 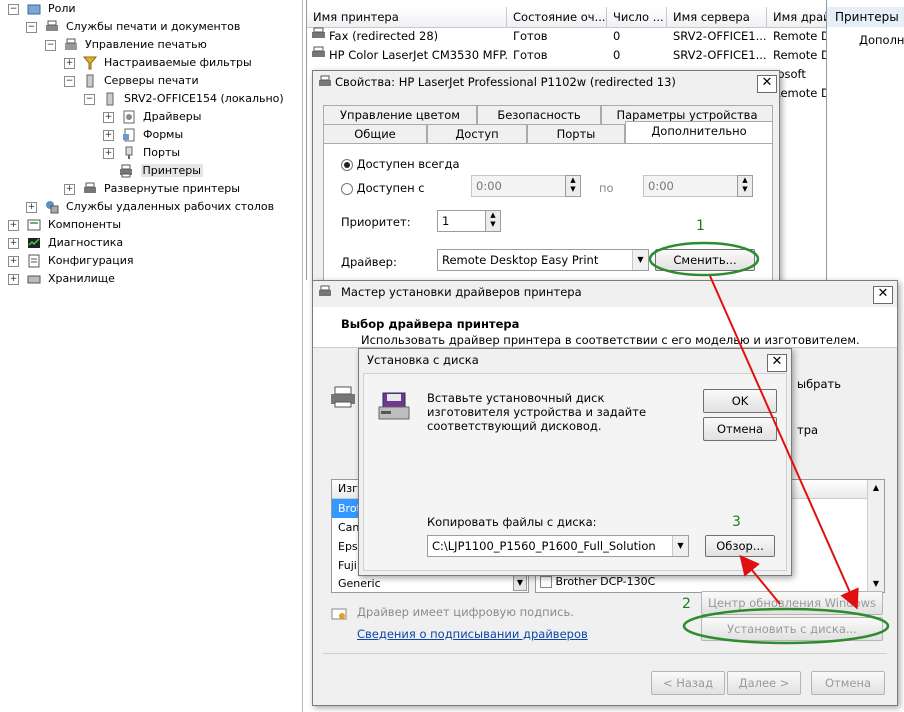 What do you see at coordinates (686, 604) in the screenshot?
I see `step-number-2: 2` at bounding box center [686, 604].